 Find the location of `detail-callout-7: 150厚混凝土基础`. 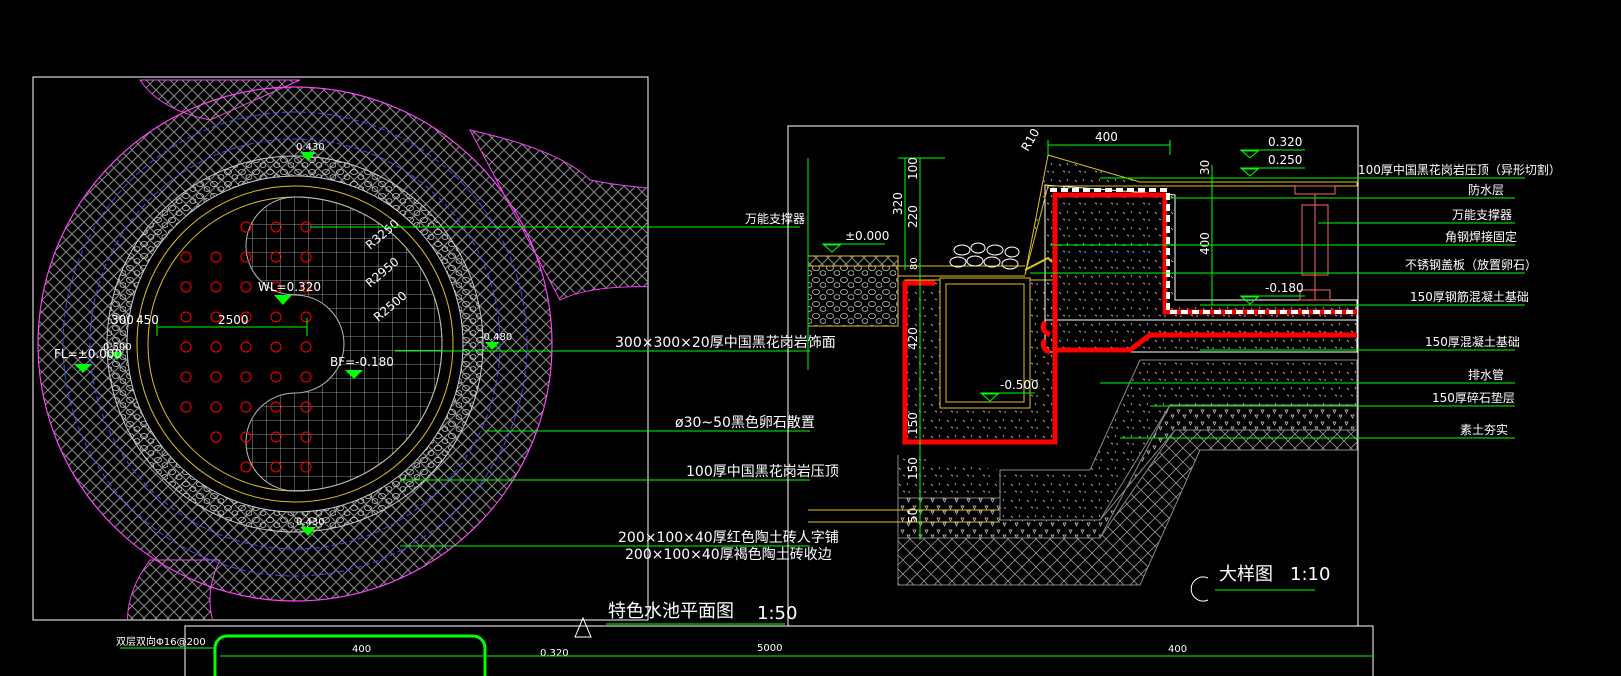

detail-callout-7: 150厚混凝土基础 is located at coordinates (1472, 341).